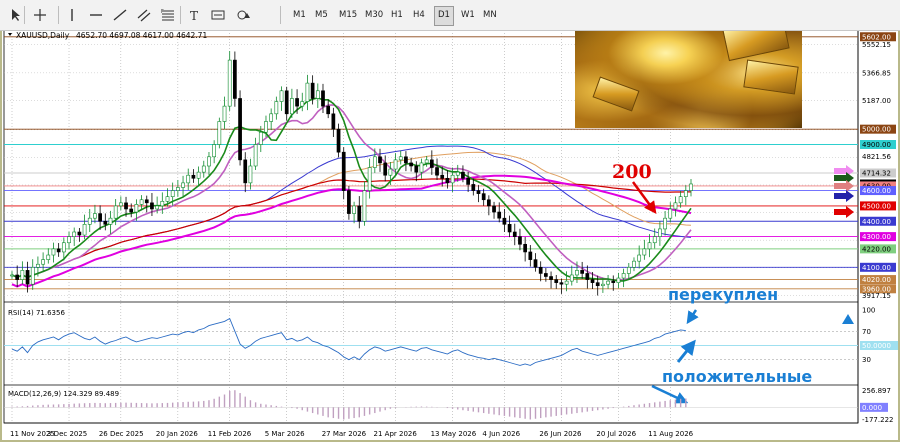 This screenshot has width=900, height=442. Describe the element at coordinates (872, 408) in the screenshot. I see `macd-tick-label: 0.000` at that location.